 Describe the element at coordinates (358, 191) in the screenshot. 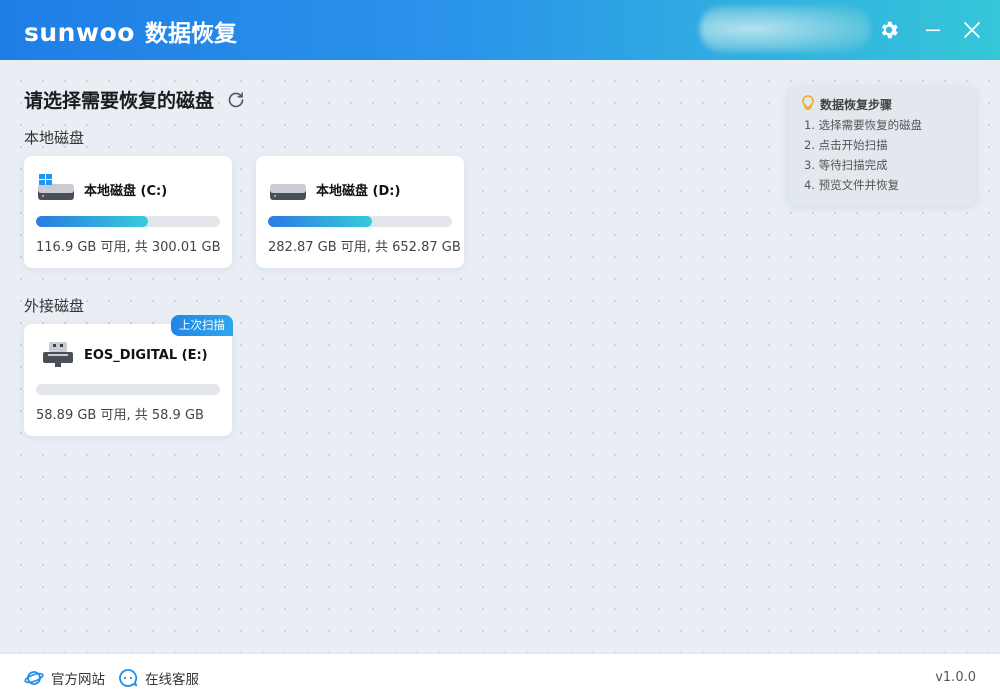

I see `disk-name: 本地磁盘 (D:)` at that location.